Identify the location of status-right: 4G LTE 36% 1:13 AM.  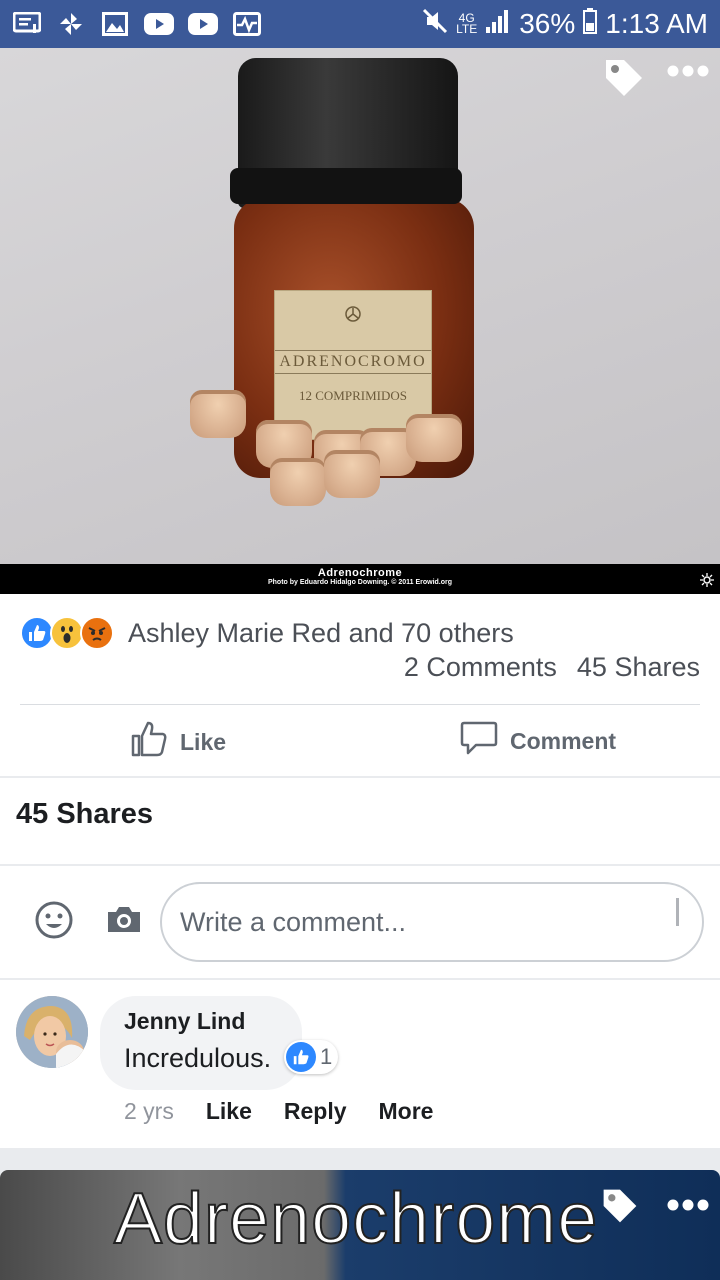
(565, 24).